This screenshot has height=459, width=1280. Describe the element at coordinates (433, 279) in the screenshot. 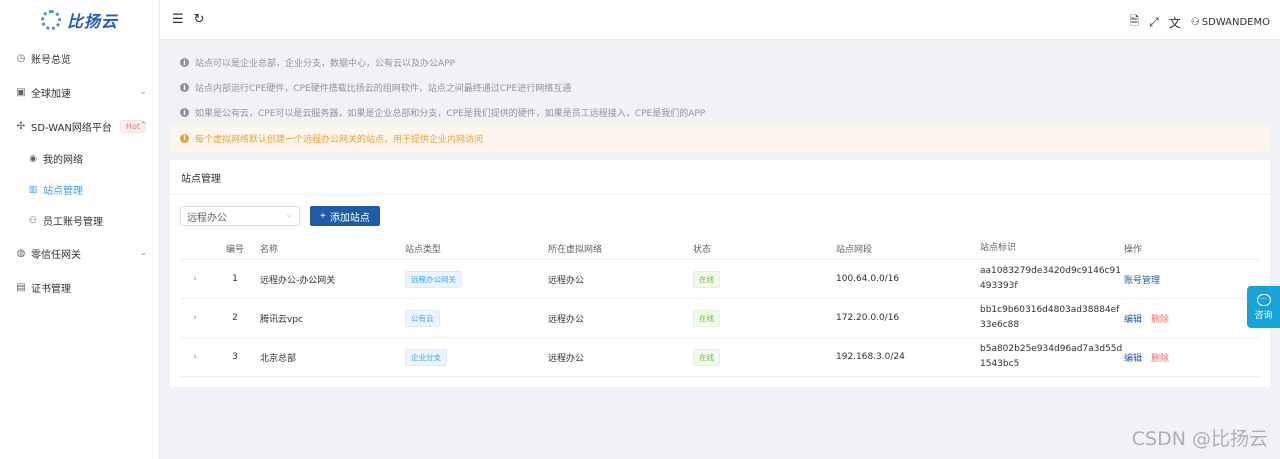

I see `site-type-tag: 远程办公网关` at that location.